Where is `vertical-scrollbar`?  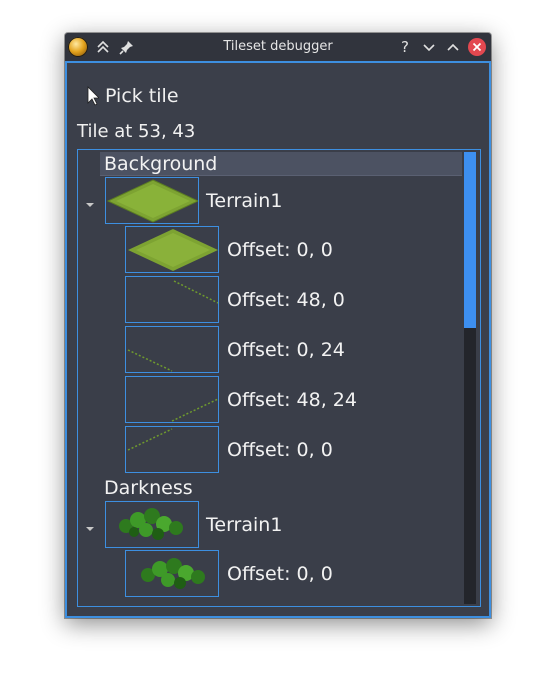
vertical-scrollbar is located at coordinates (470, 378).